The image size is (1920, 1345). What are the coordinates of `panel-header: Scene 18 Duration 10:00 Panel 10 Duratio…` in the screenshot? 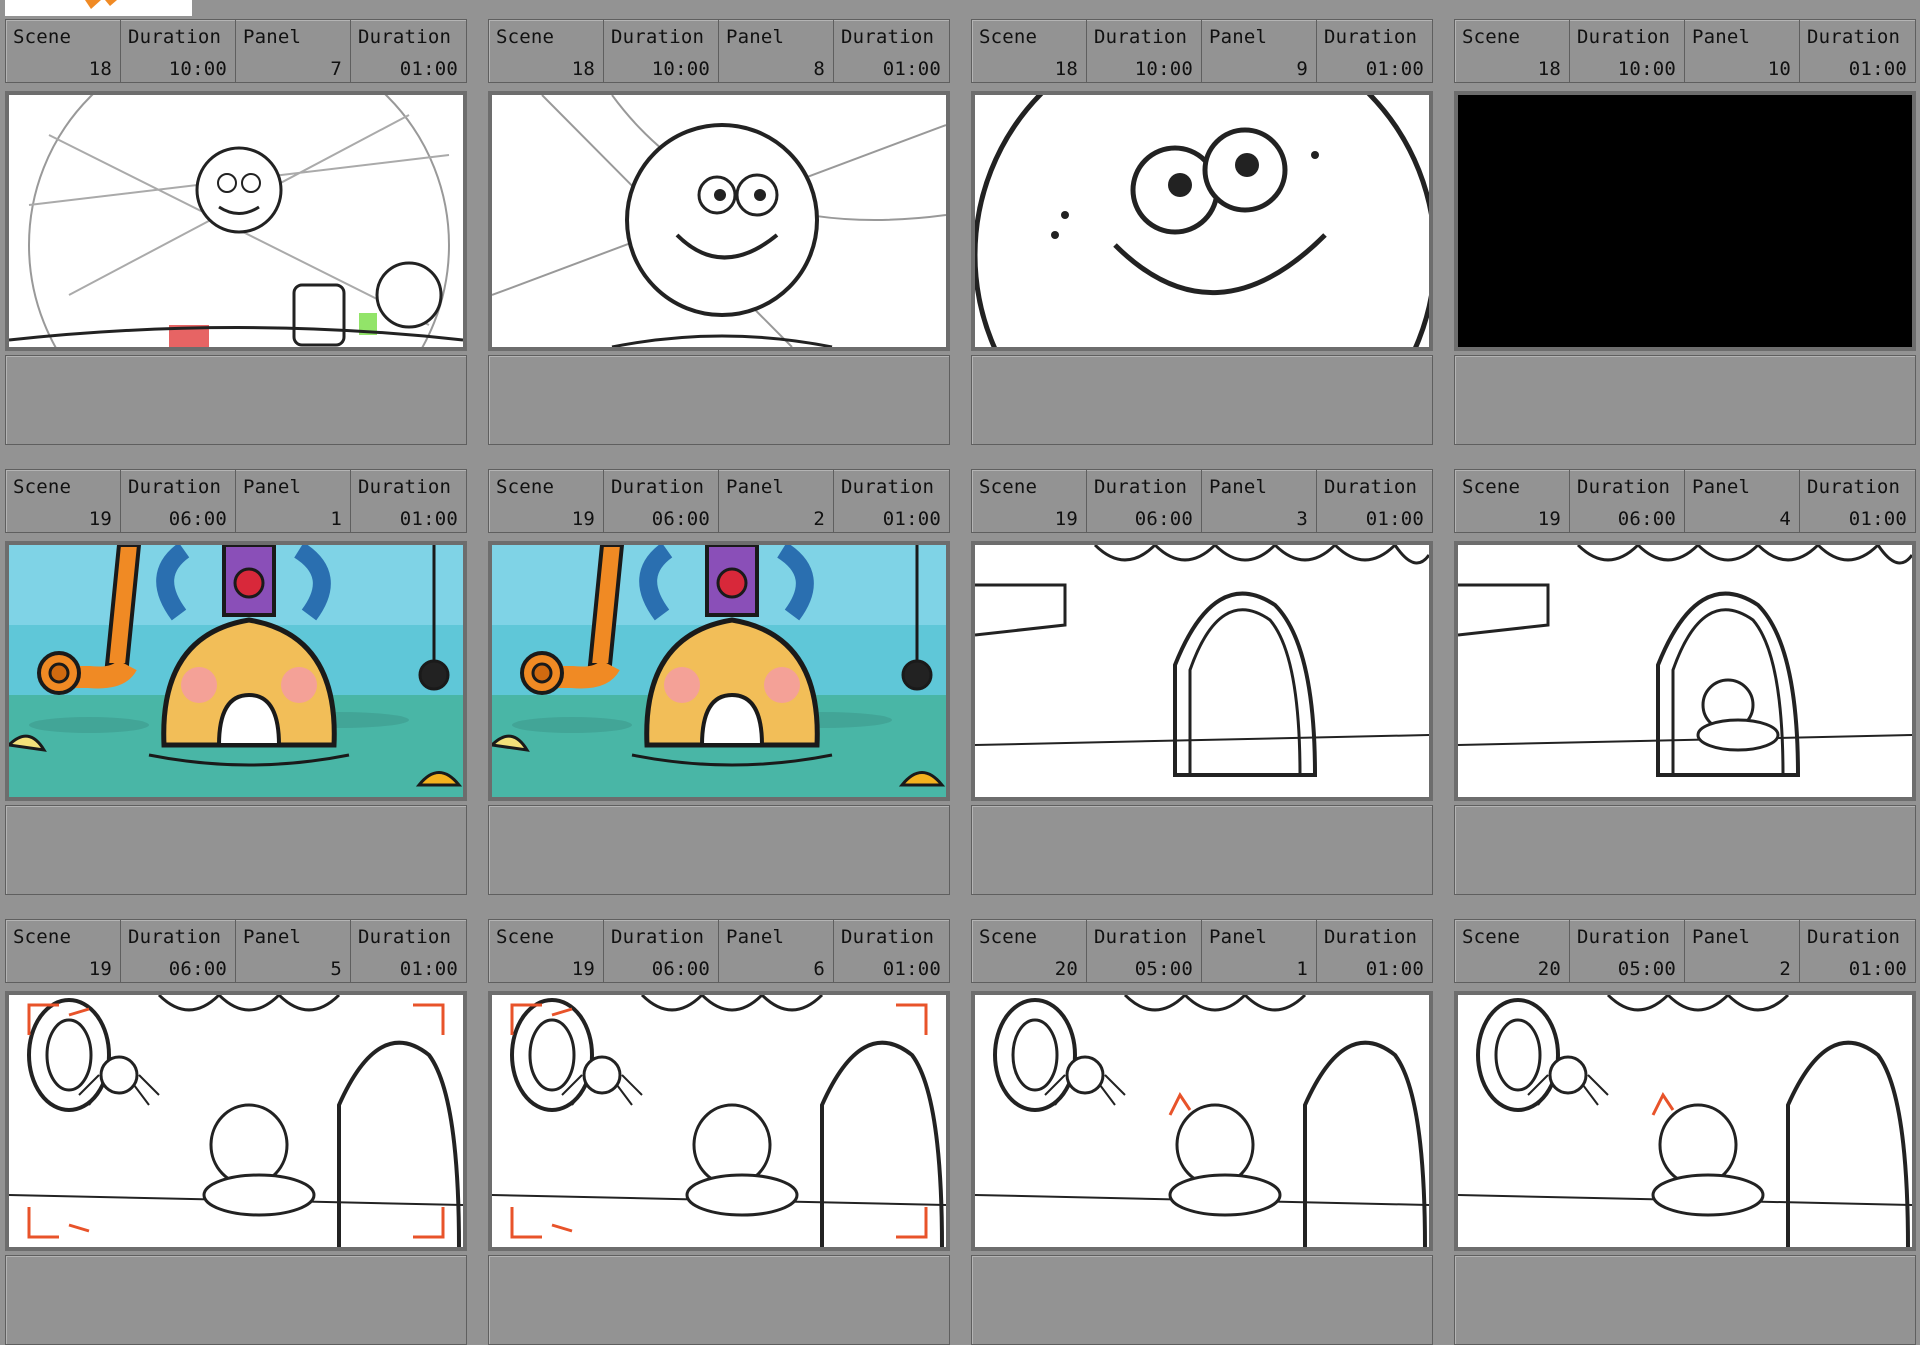 It's located at (1685, 51).